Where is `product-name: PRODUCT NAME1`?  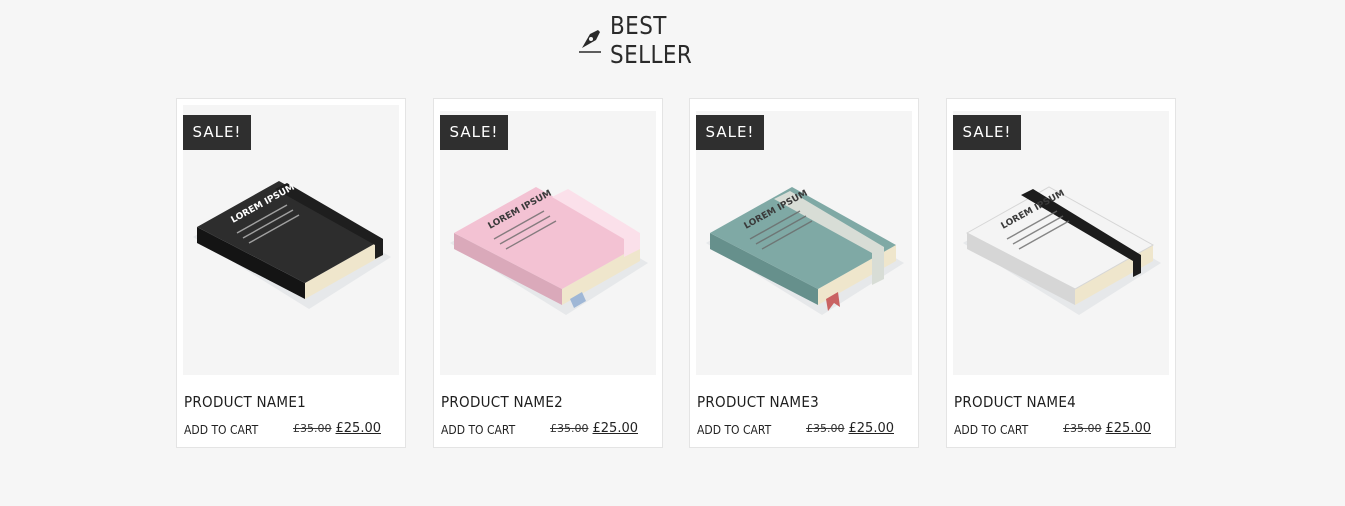 product-name: PRODUCT NAME1 is located at coordinates (245, 402).